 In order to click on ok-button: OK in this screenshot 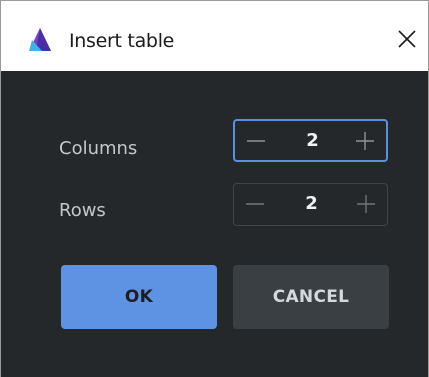, I will do `click(139, 297)`.